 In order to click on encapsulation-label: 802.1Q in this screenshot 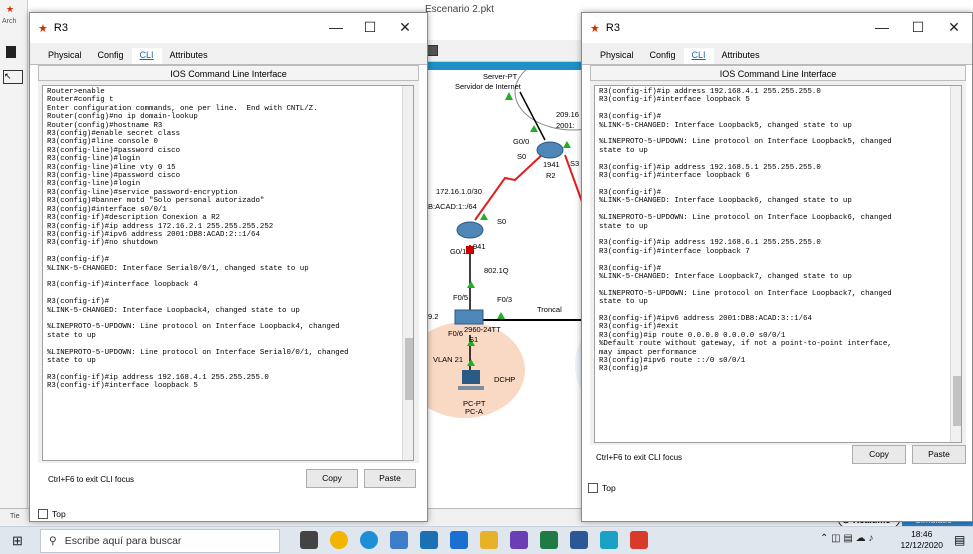, I will do `click(496, 270)`.